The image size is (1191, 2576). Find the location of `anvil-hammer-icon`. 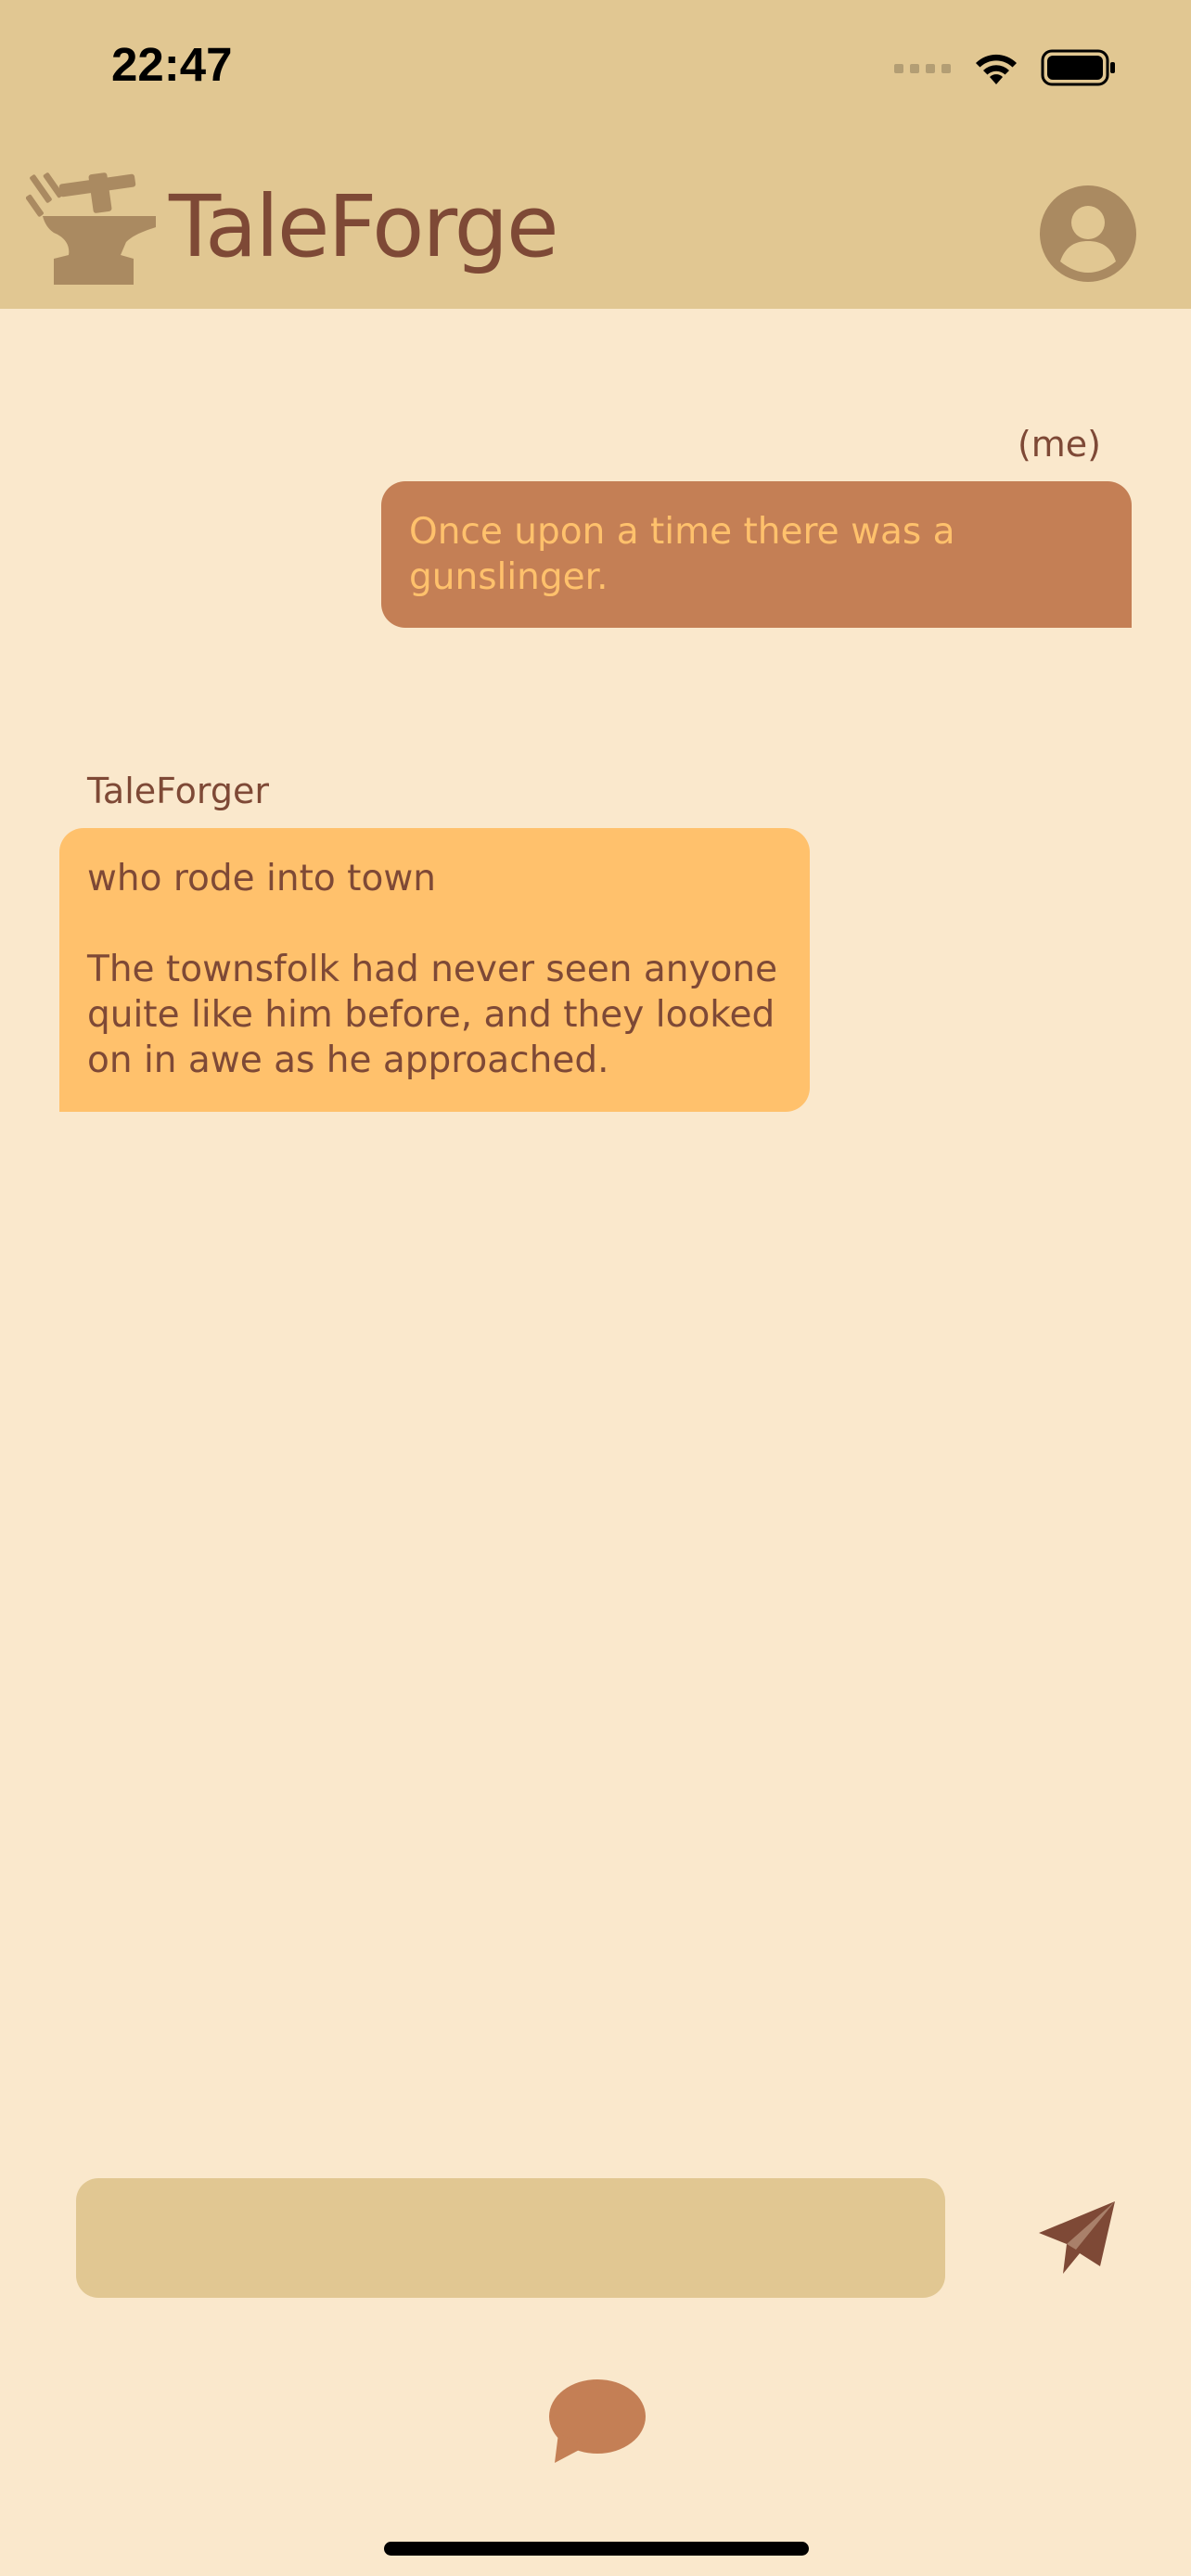

anvil-hammer-icon is located at coordinates (91, 228).